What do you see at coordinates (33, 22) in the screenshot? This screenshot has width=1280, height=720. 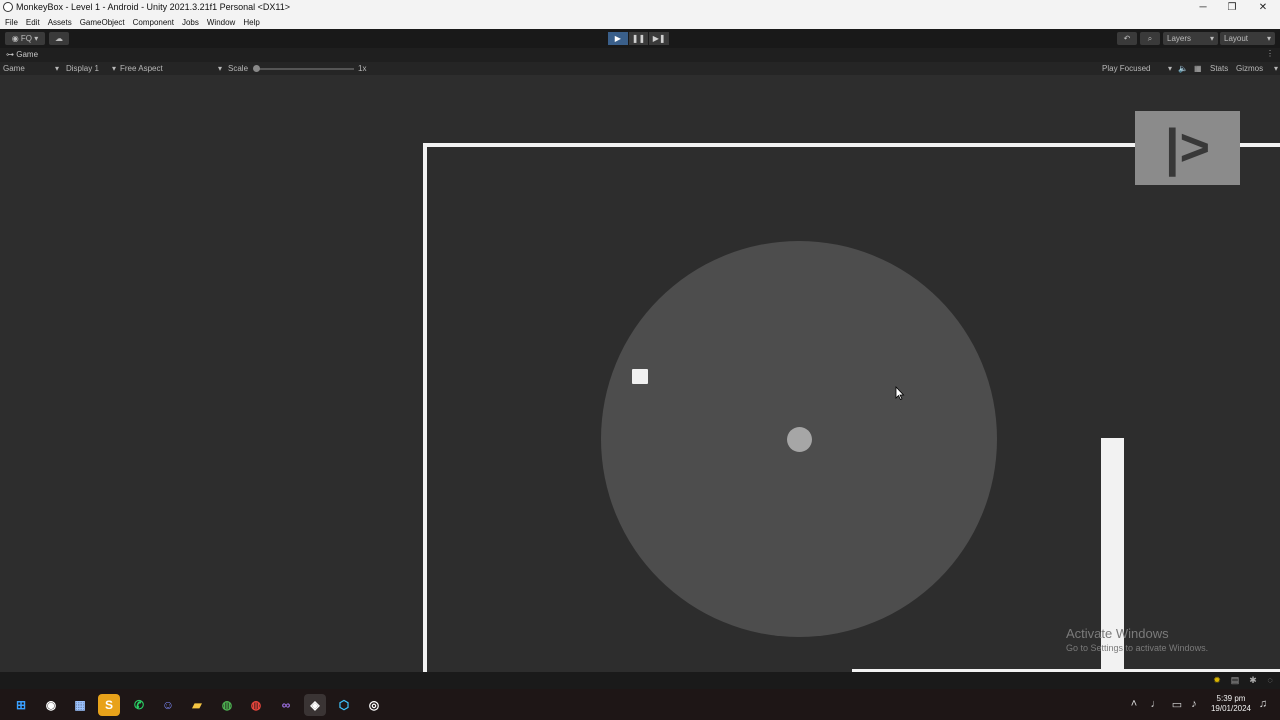 I see `menu-edit: Edit` at bounding box center [33, 22].